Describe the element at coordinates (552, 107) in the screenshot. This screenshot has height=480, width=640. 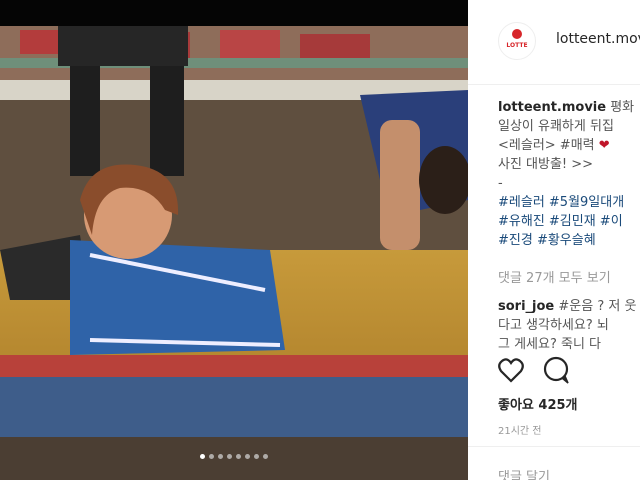
I see `caption-username: lotteent.movie` at that location.